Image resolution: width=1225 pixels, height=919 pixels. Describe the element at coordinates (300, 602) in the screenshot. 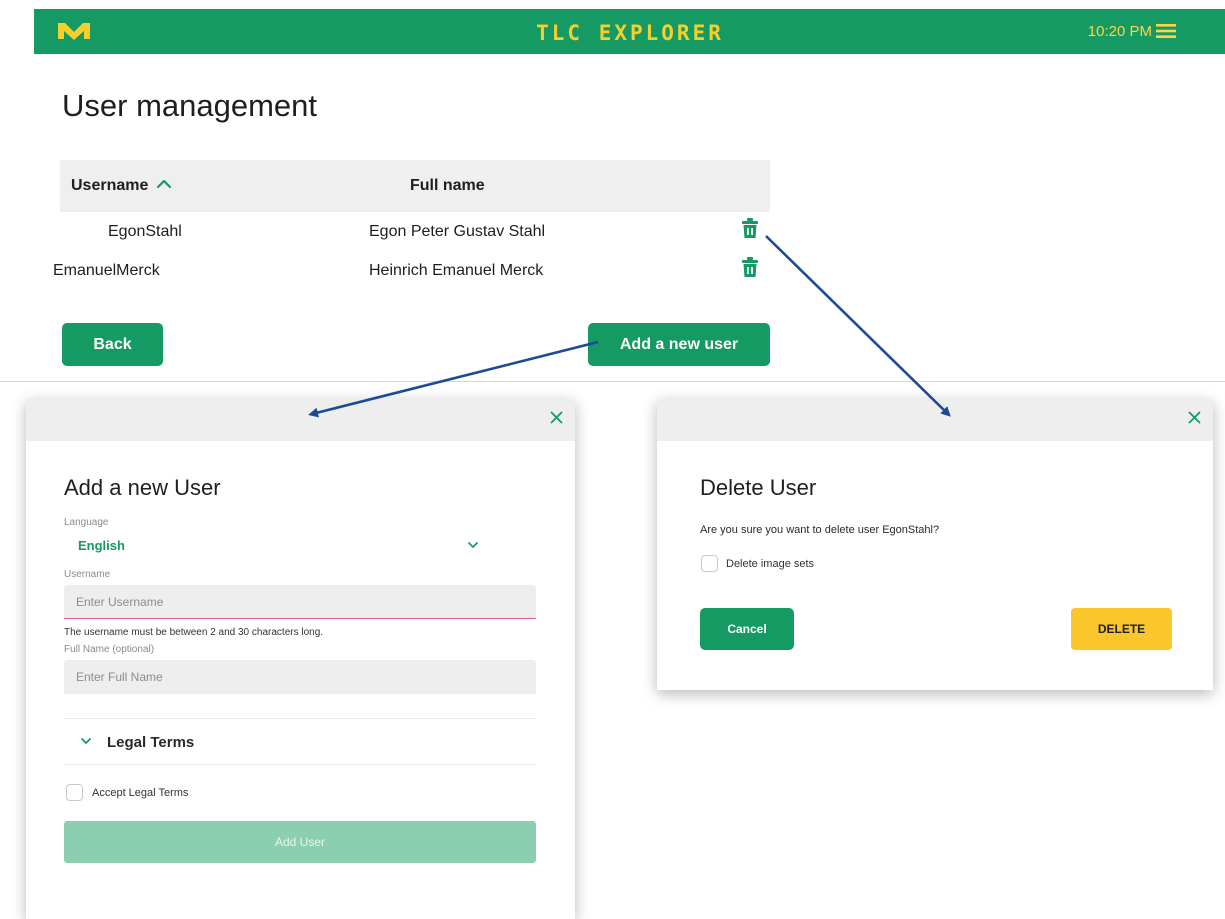

I see `username-input` at that location.